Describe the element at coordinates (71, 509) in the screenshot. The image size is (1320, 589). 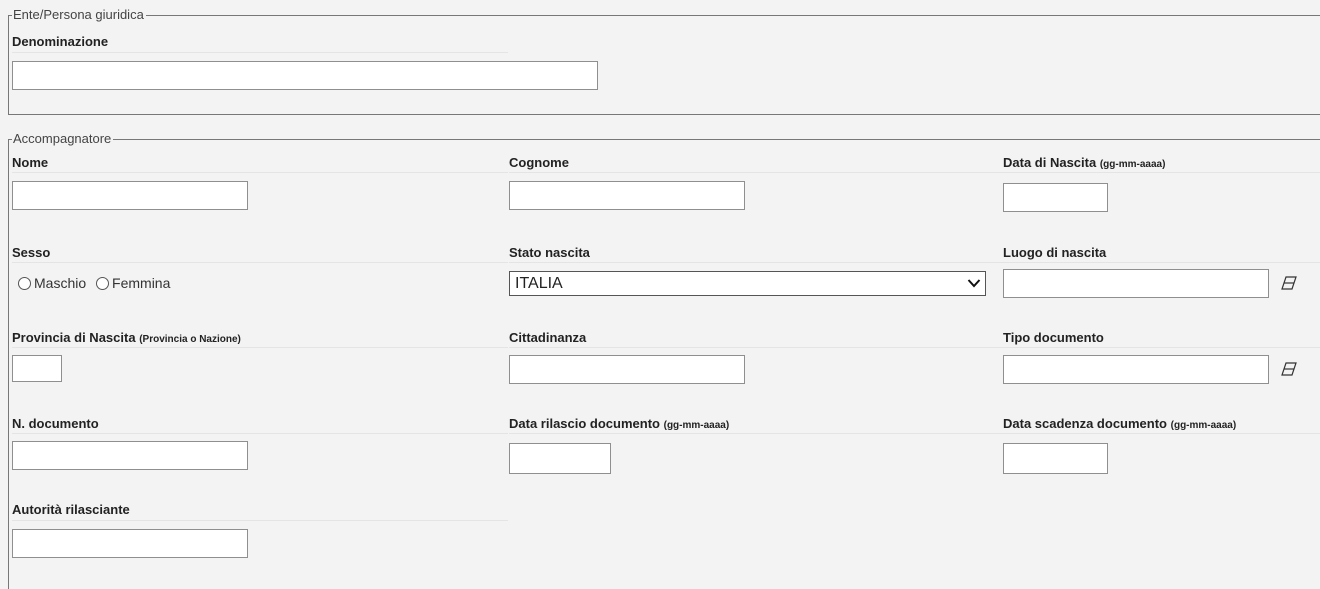
I see `label-autorita: Autorità rilasciante` at that location.